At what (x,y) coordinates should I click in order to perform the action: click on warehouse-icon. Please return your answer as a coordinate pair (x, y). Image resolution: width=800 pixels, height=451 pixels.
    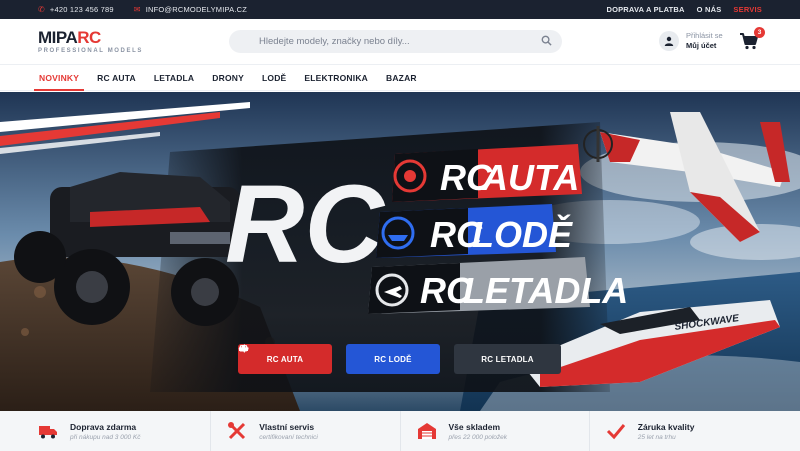
    Looking at the image, I should click on (426, 431).